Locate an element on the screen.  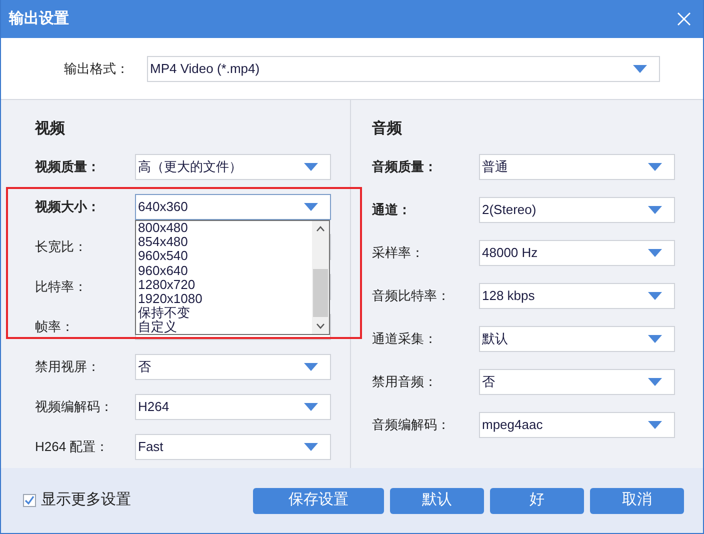
section-heading: 音频 is located at coordinates (387, 129).